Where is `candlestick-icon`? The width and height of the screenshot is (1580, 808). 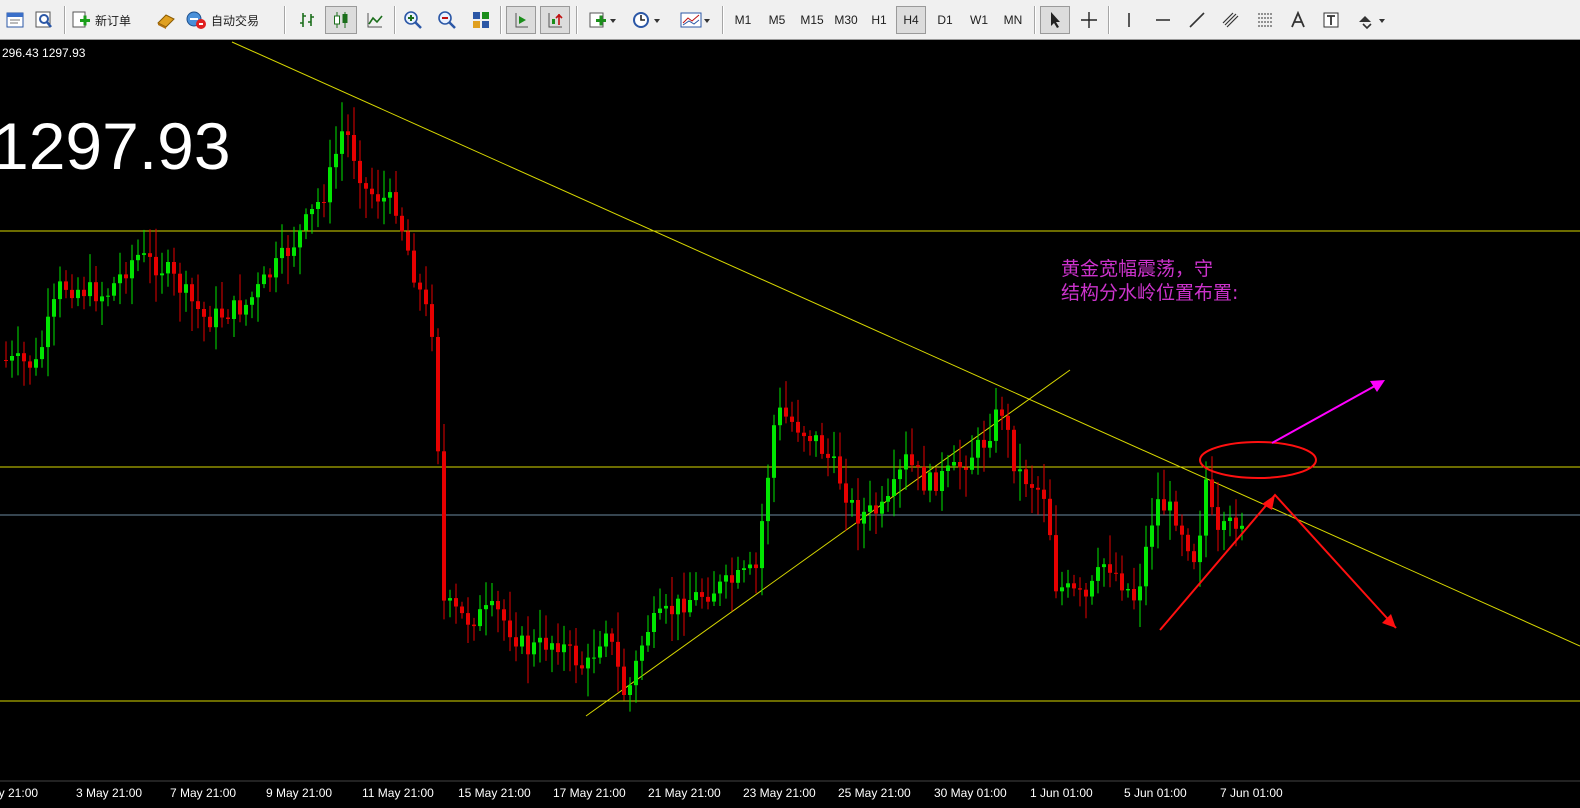 candlestick-icon is located at coordinates (341, 20).